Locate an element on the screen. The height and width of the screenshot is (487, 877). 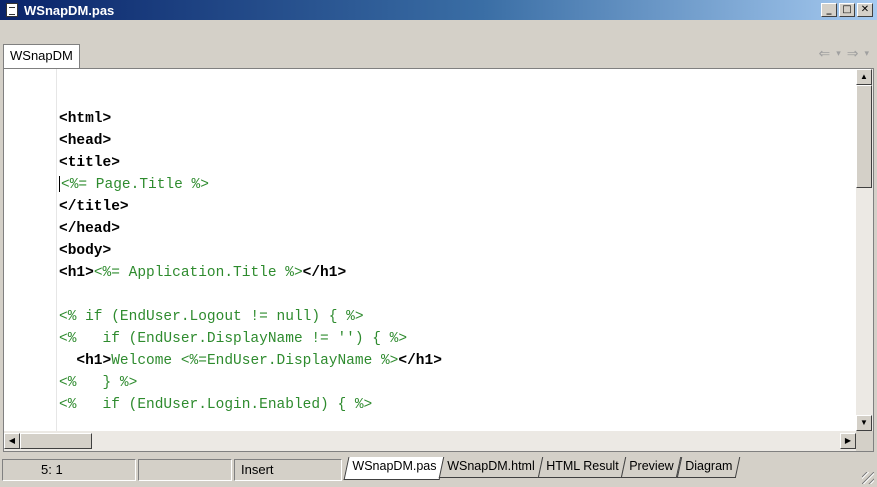
code-line: </title> is located at coordinates (454, 207).